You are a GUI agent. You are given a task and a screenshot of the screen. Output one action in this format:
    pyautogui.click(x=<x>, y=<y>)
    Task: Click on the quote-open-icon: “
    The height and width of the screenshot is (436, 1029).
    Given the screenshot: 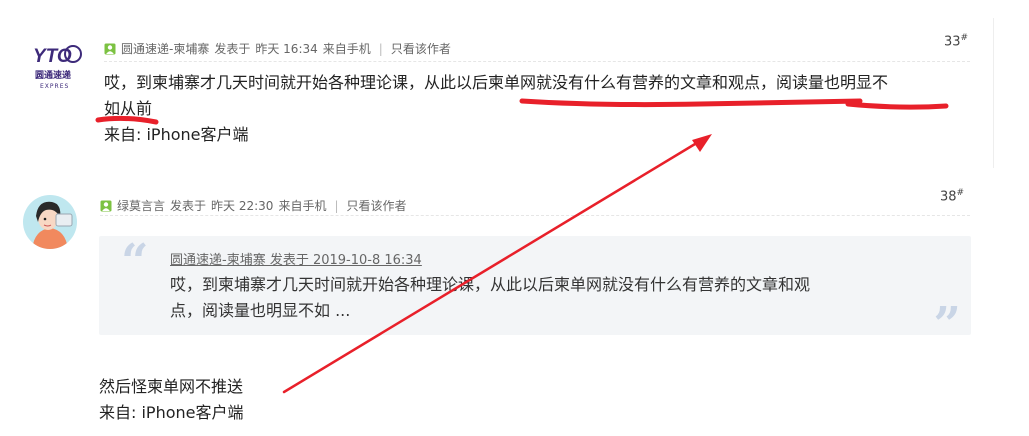 What is the action you would take?
    pyautogui.click(x=135, y=262)
    